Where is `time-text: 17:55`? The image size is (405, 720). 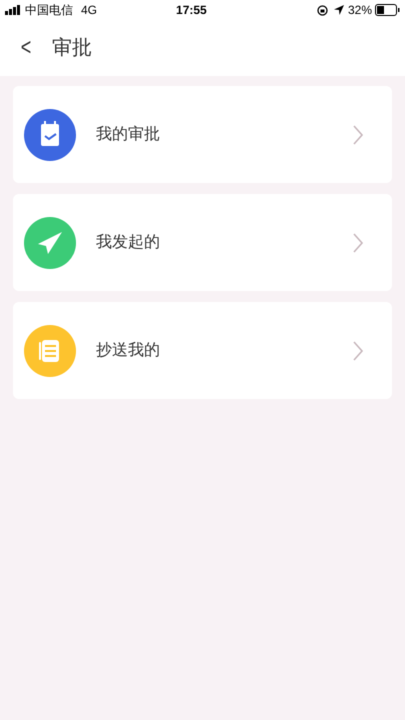 time-text: 17:55 is located at coordinates (192, 10).